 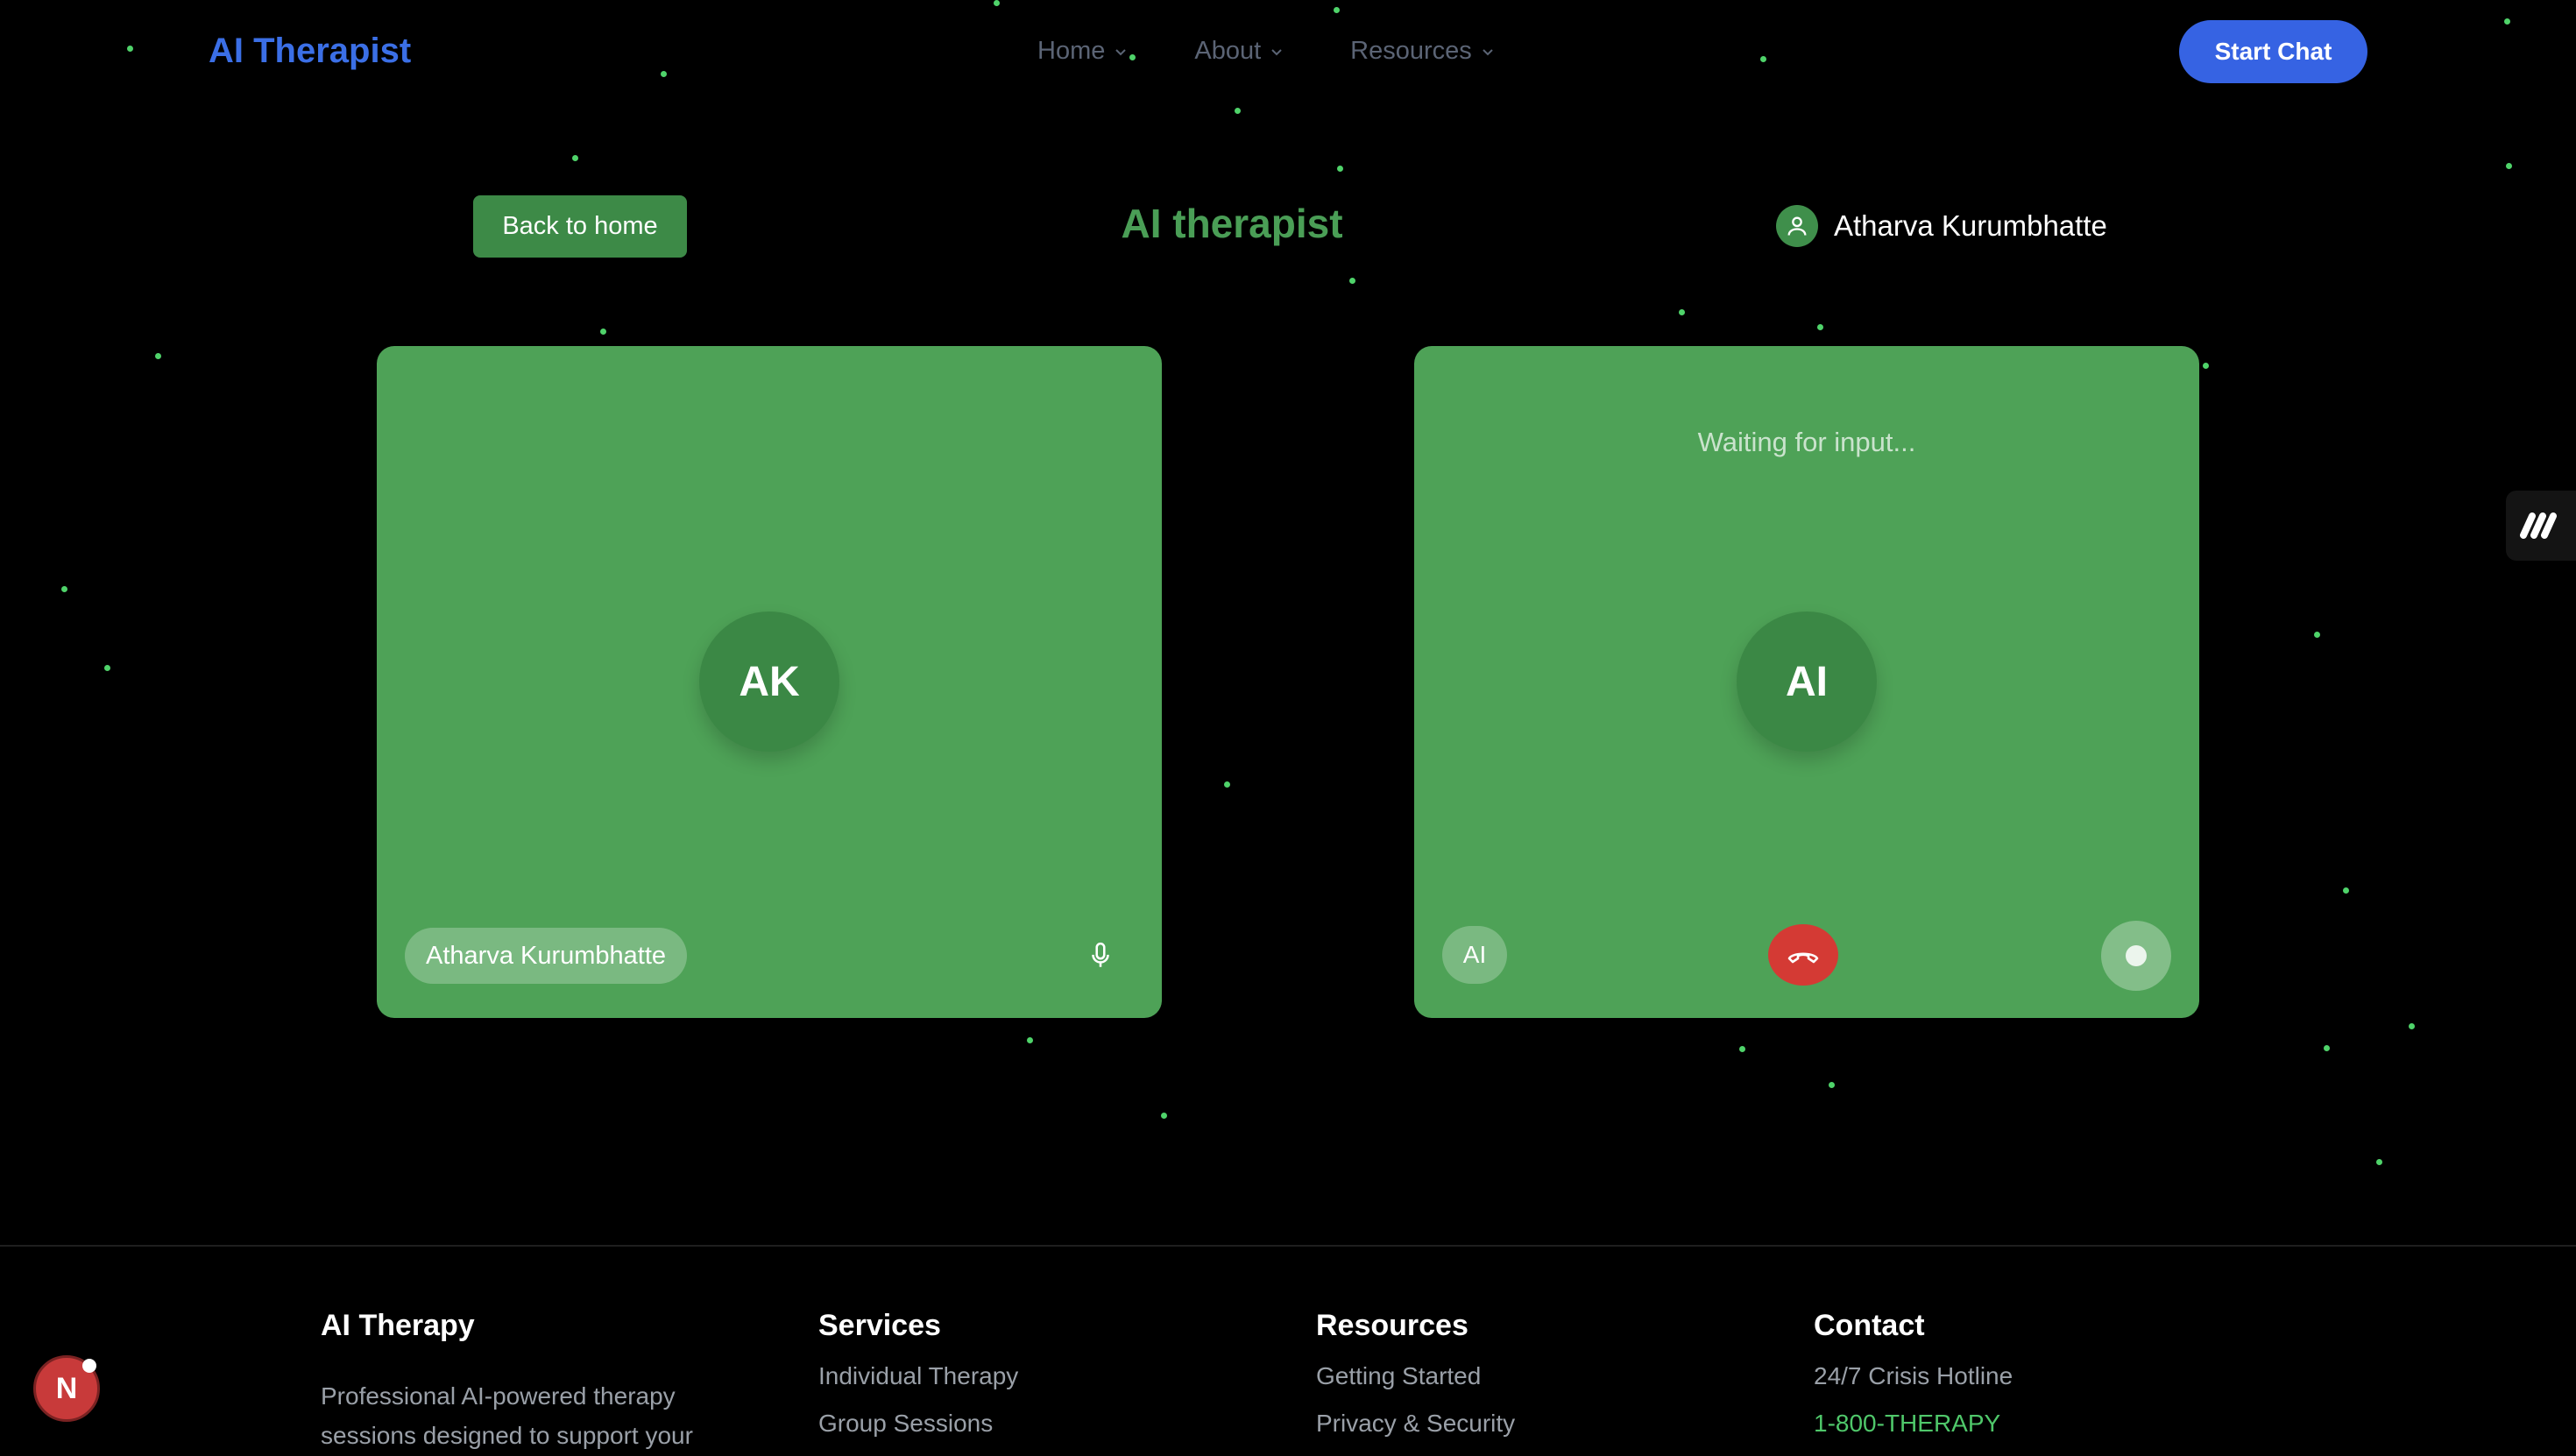 What do you see at coordinates (1288, 1246) in the screenshot?
I see `footer-divider` at bounding box center [1288, 1246].